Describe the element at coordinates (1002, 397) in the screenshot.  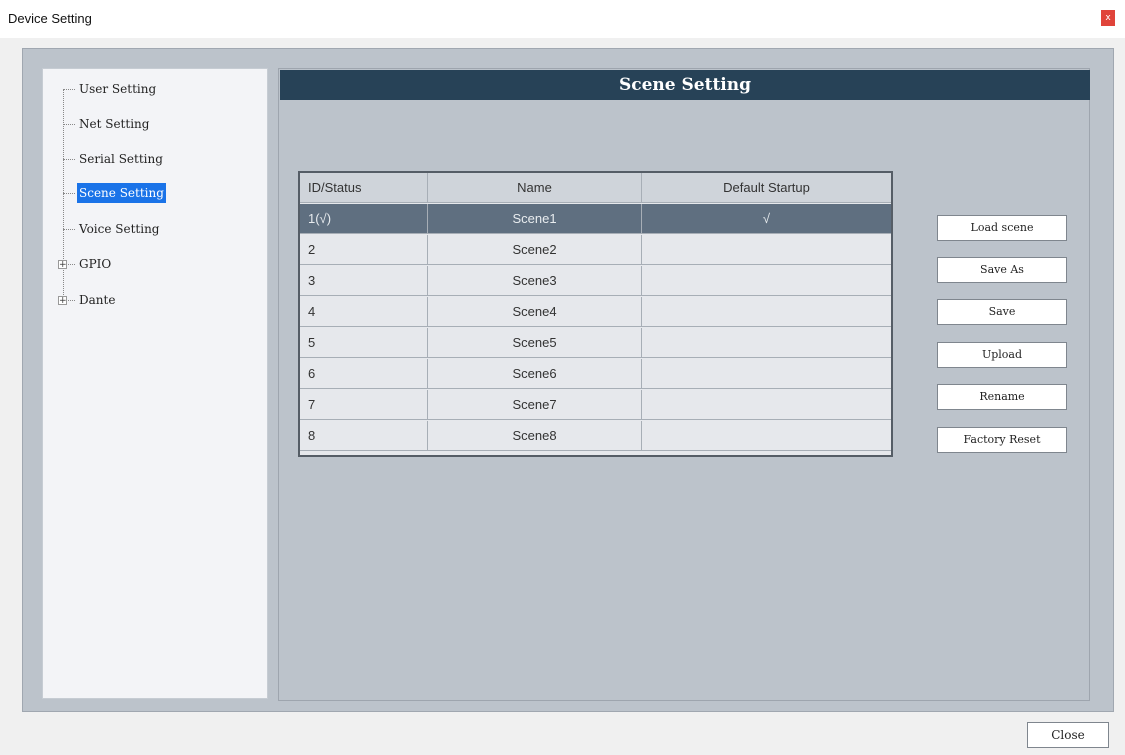
I see `rename-button: Rename` at that location.